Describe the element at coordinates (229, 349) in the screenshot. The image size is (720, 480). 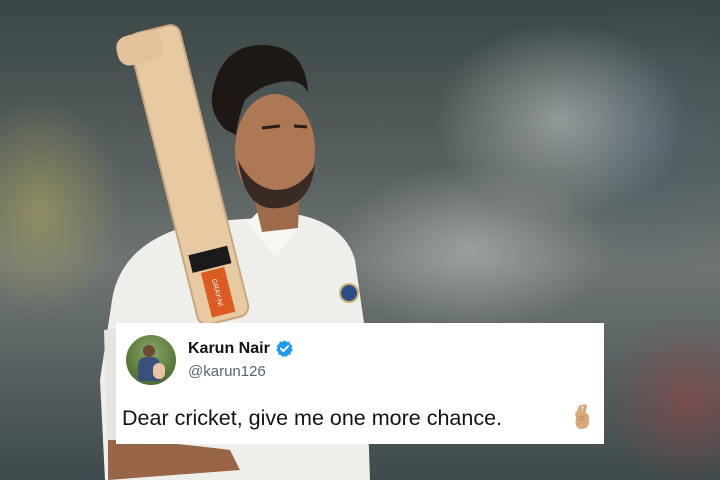
I see `author-name: Karun Nair` at that location.